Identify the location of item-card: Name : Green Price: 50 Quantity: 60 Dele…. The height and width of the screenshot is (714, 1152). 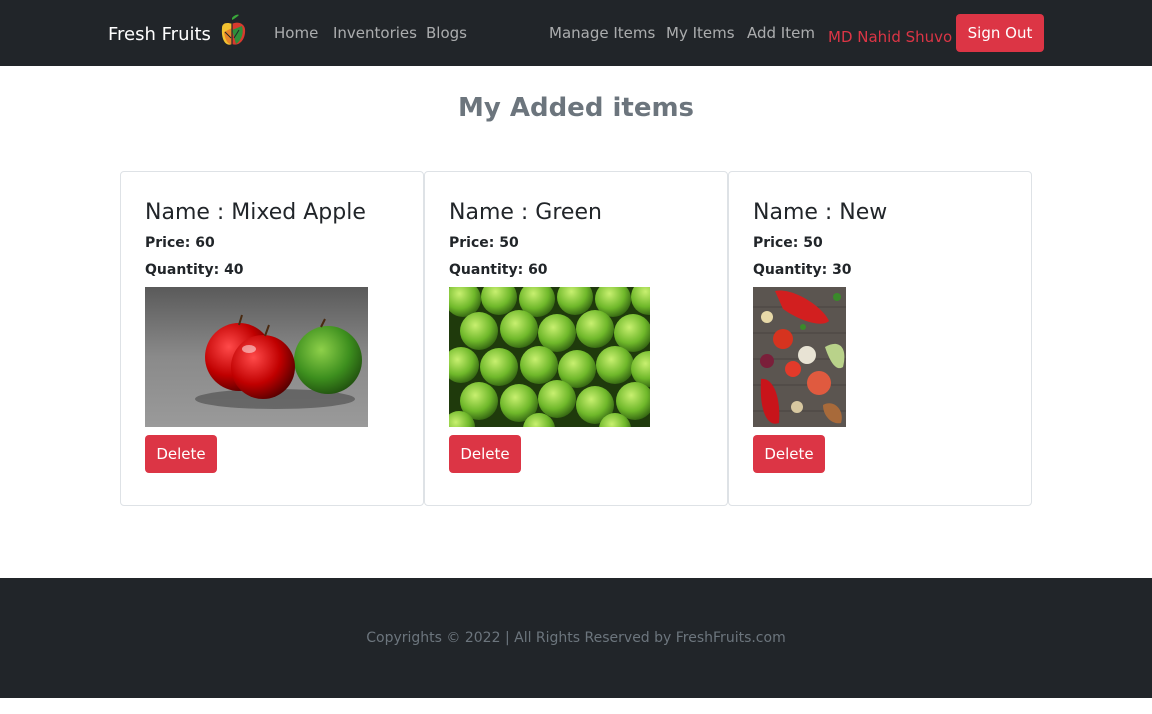
(576, 338).